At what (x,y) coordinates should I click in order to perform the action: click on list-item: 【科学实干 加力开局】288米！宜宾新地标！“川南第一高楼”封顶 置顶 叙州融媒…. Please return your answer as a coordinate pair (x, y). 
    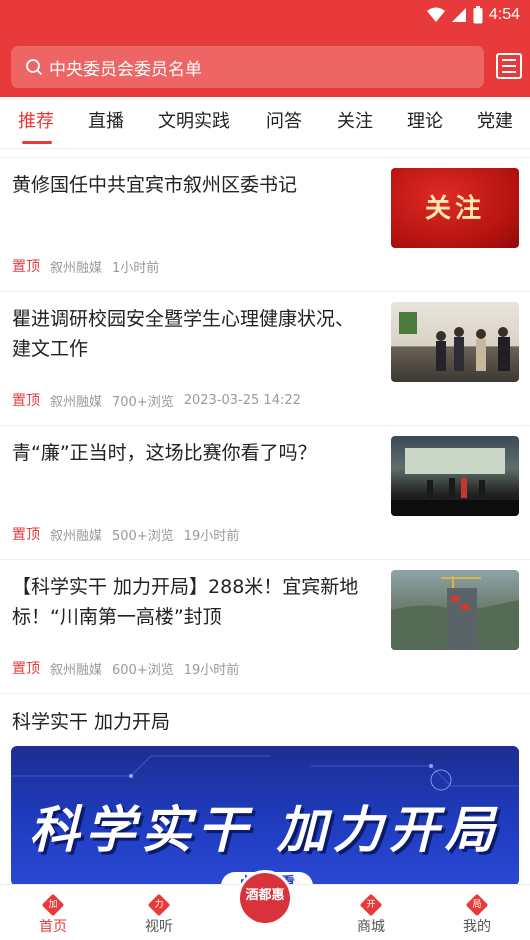
    Looking at the image, I should click on (265, 627).